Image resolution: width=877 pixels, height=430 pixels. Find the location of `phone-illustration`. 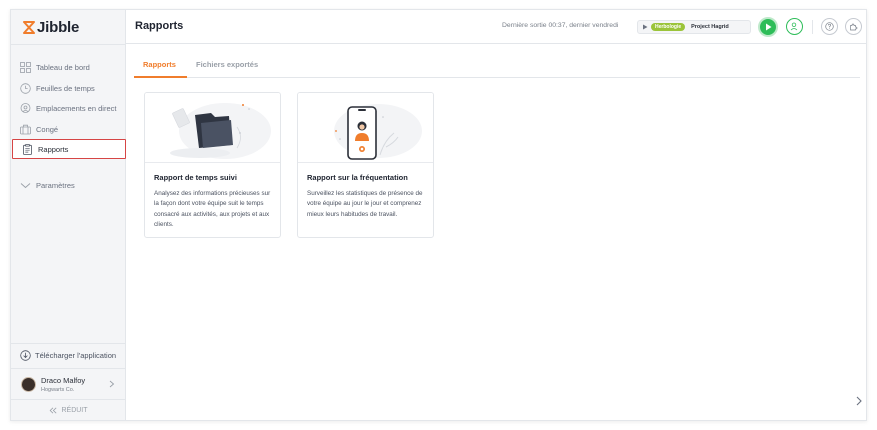

phone-illustration is located at coordinates (365, 128).